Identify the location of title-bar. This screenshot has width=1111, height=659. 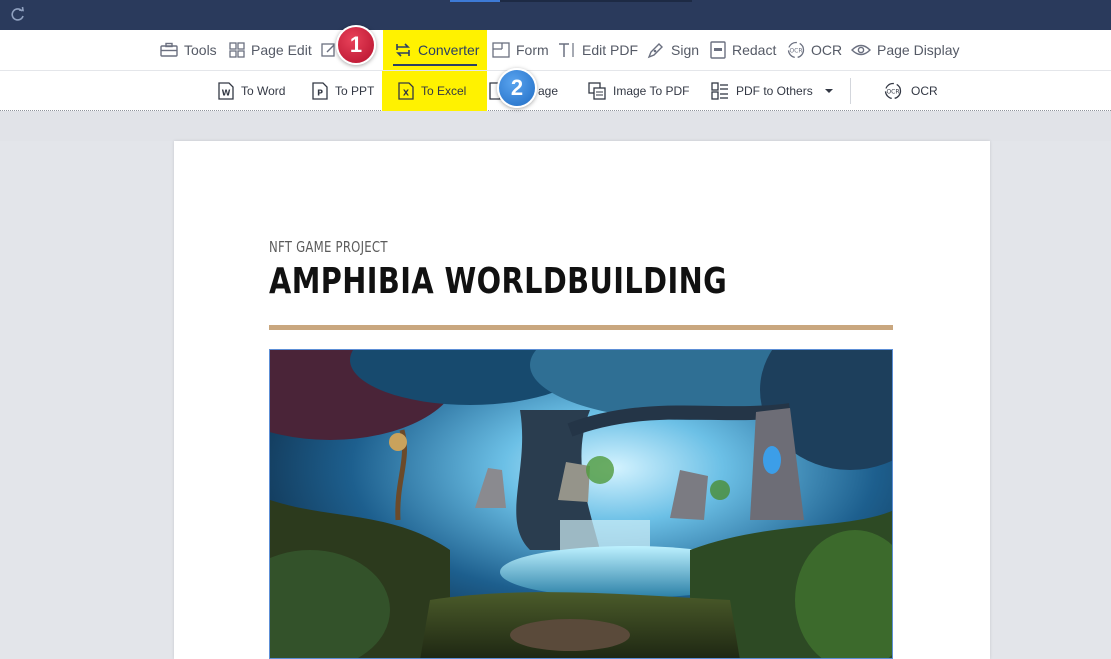
(555, 15).